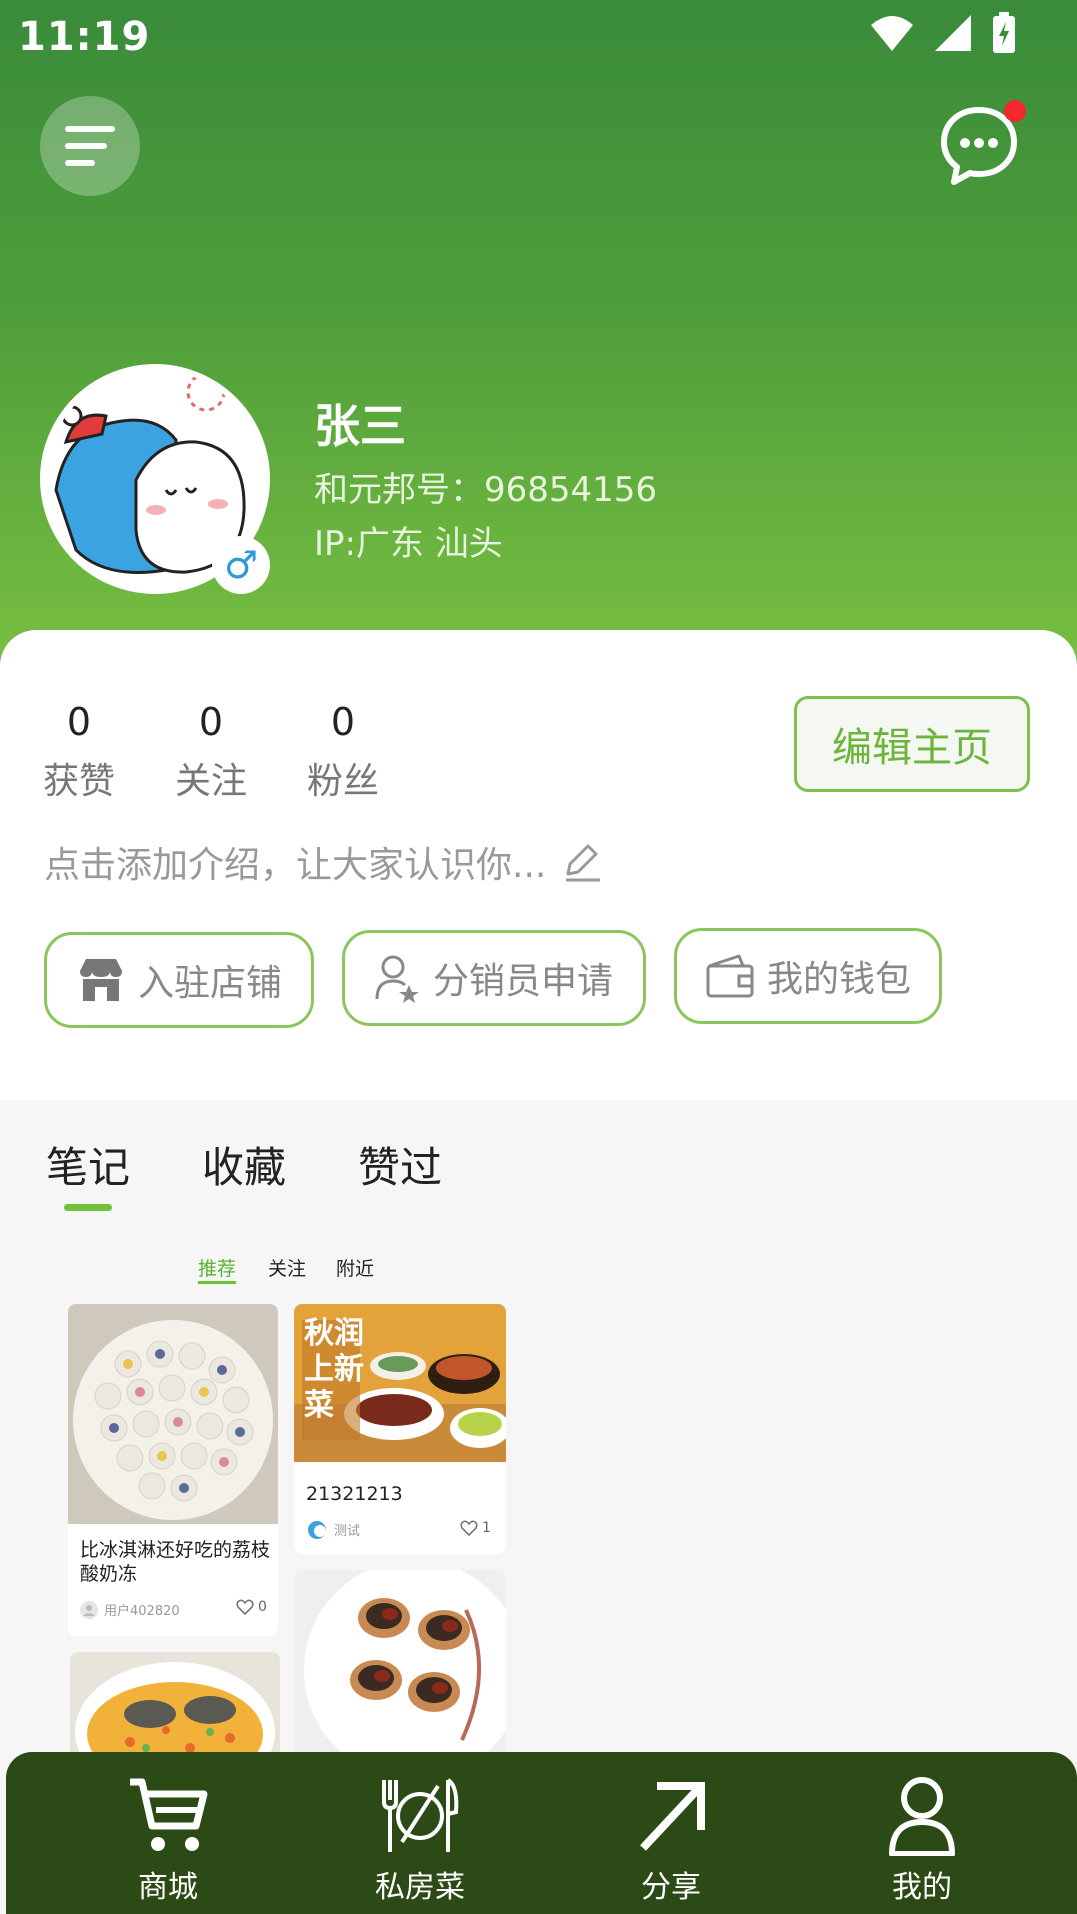  Describe the element at coordinates (922, 1887) in the screenshot. I see `nav-mine-label: 我的` at that location.